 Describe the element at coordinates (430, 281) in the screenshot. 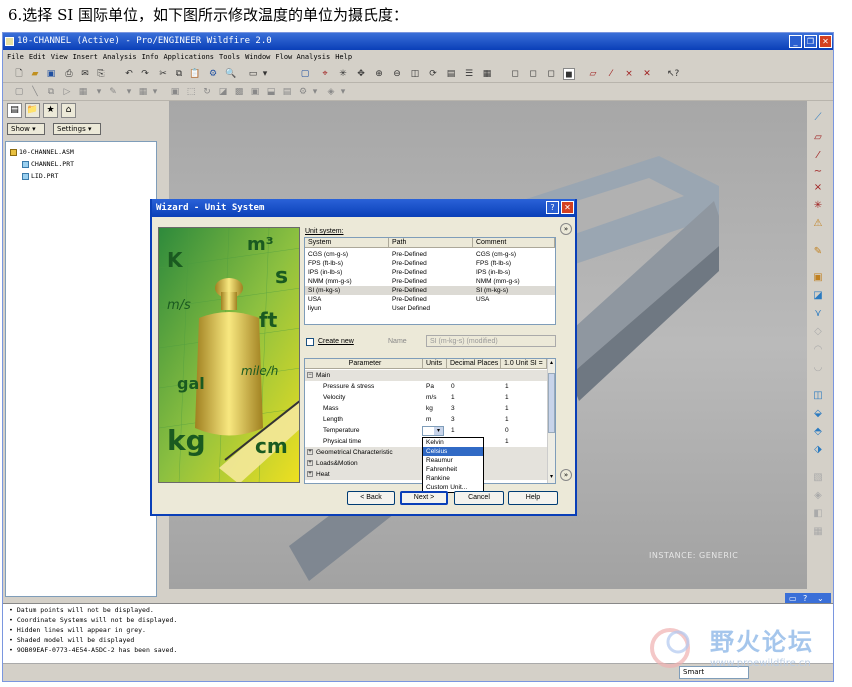

I see `unit-system-row: NMM (mm-g-s) Pre-Defined NMM (mm-g-s)` at that location.